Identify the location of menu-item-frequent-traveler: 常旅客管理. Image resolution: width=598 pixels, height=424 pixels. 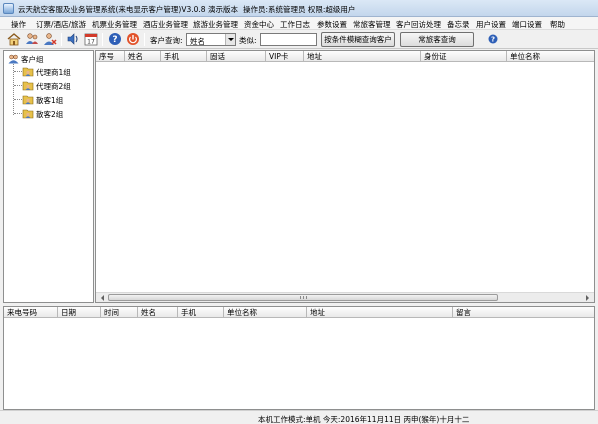
(372, 24).